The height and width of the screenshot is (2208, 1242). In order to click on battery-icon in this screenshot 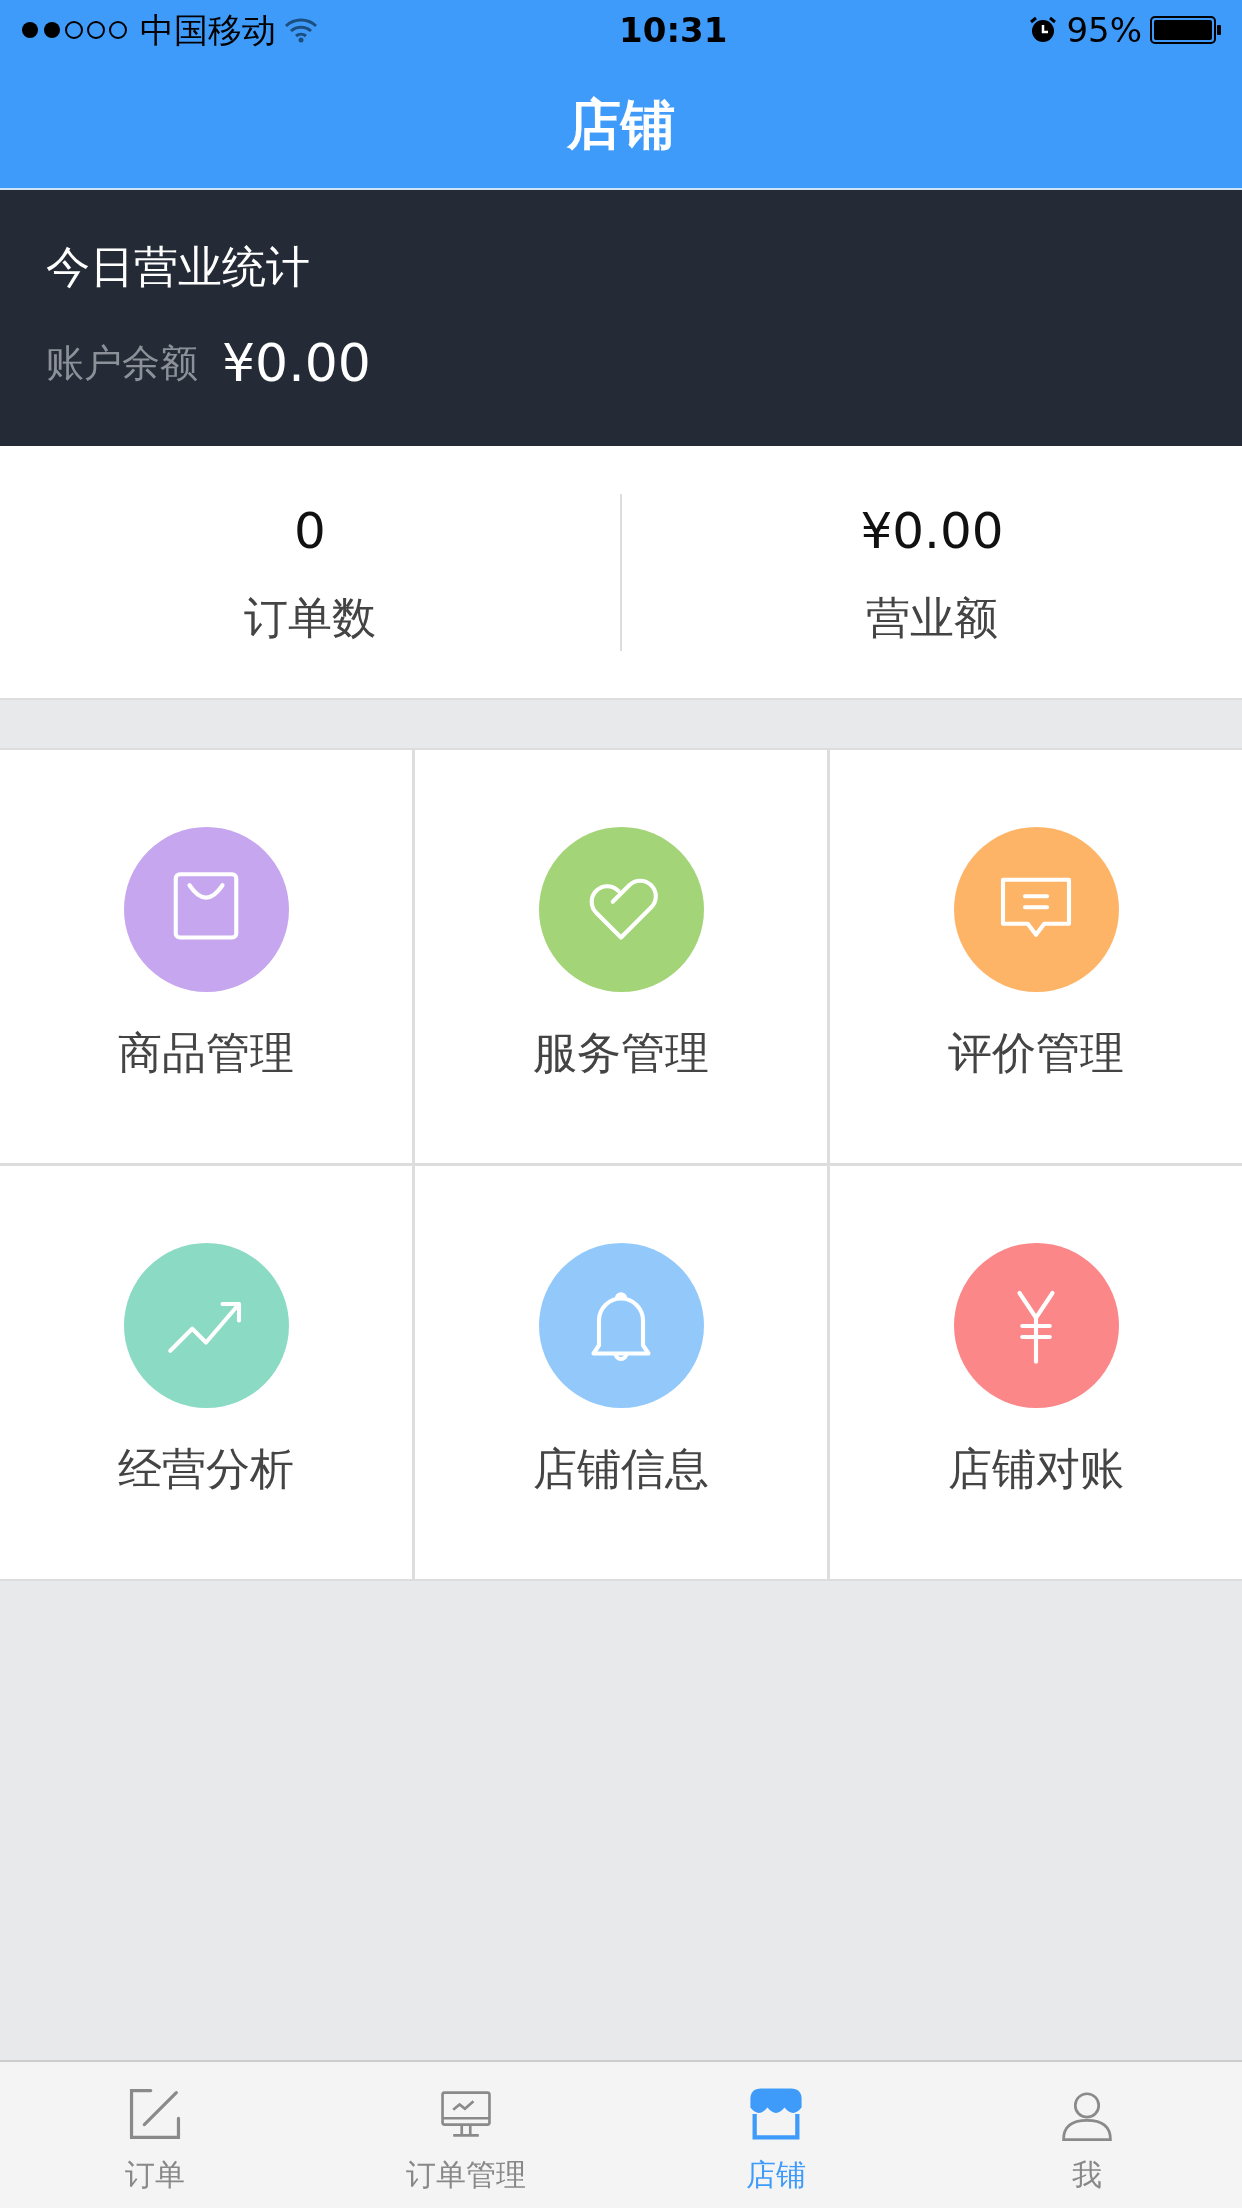, I will do `click(1186, 30)`.